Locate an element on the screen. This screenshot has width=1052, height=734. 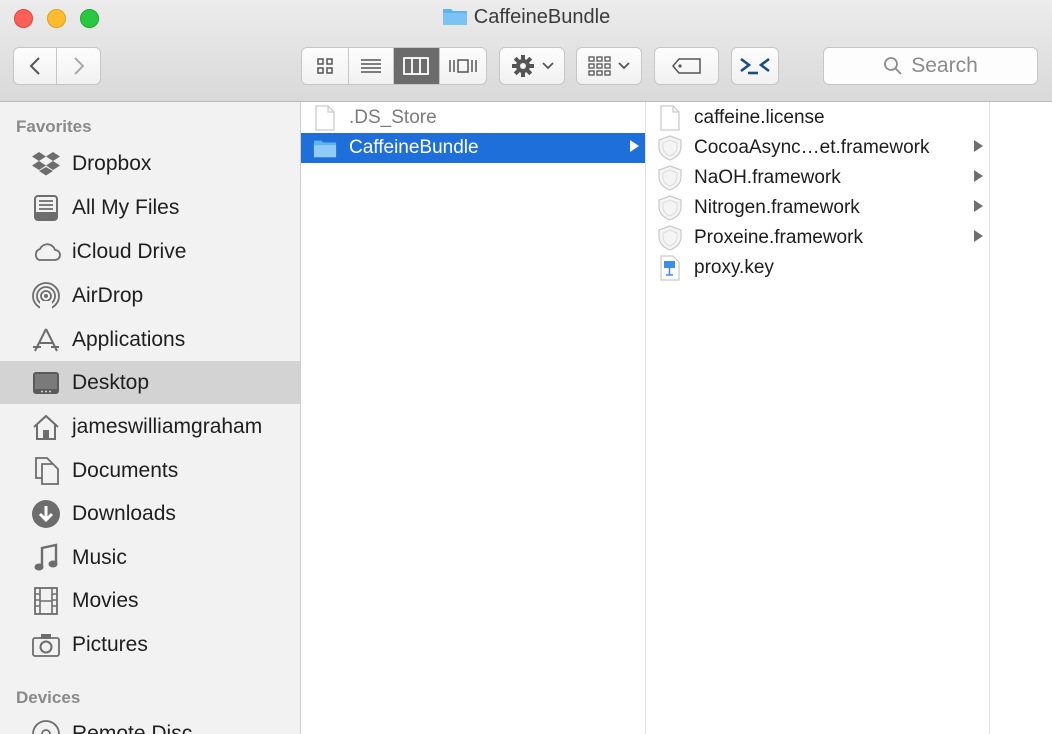
forward-button is located at coordinates (78, 66).